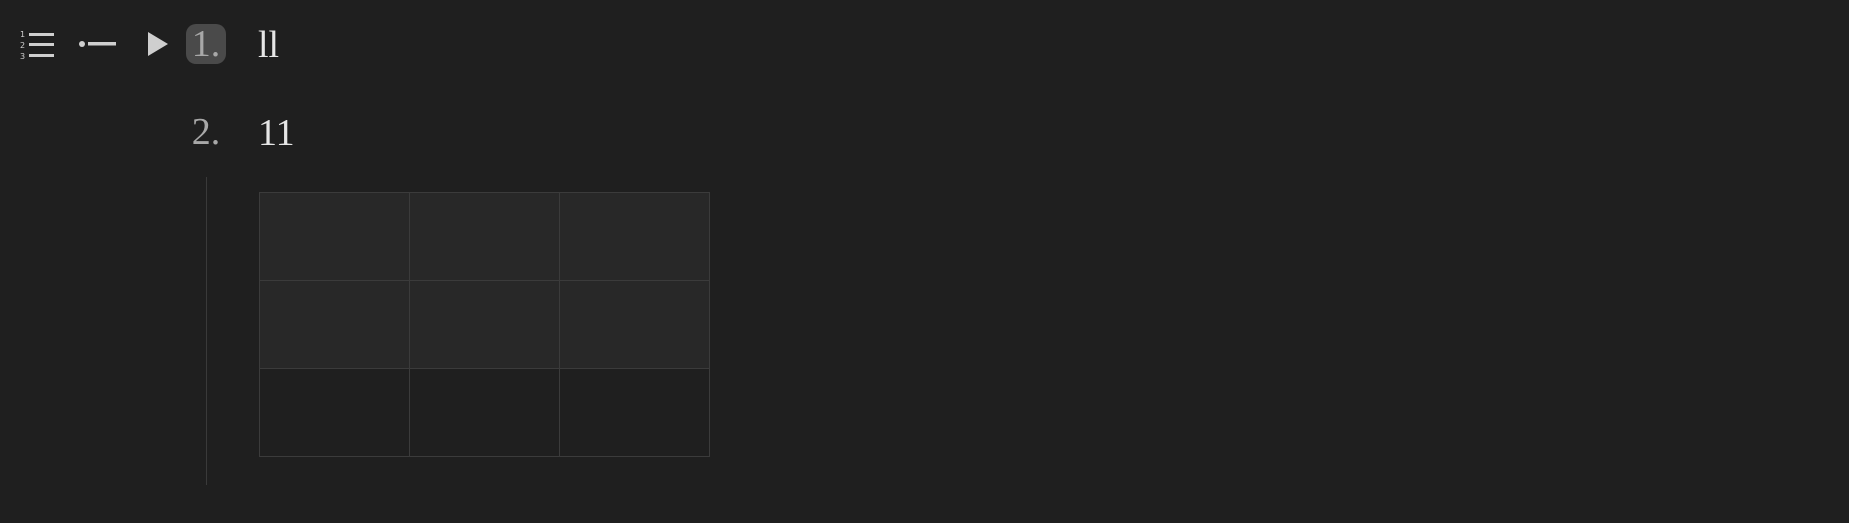 This screenshot has width=1849, height=523. What do you see at coordinates (206, 44) in the screenshot?
I see `list-marker-active: 1.` at bounding box center [206, 44].